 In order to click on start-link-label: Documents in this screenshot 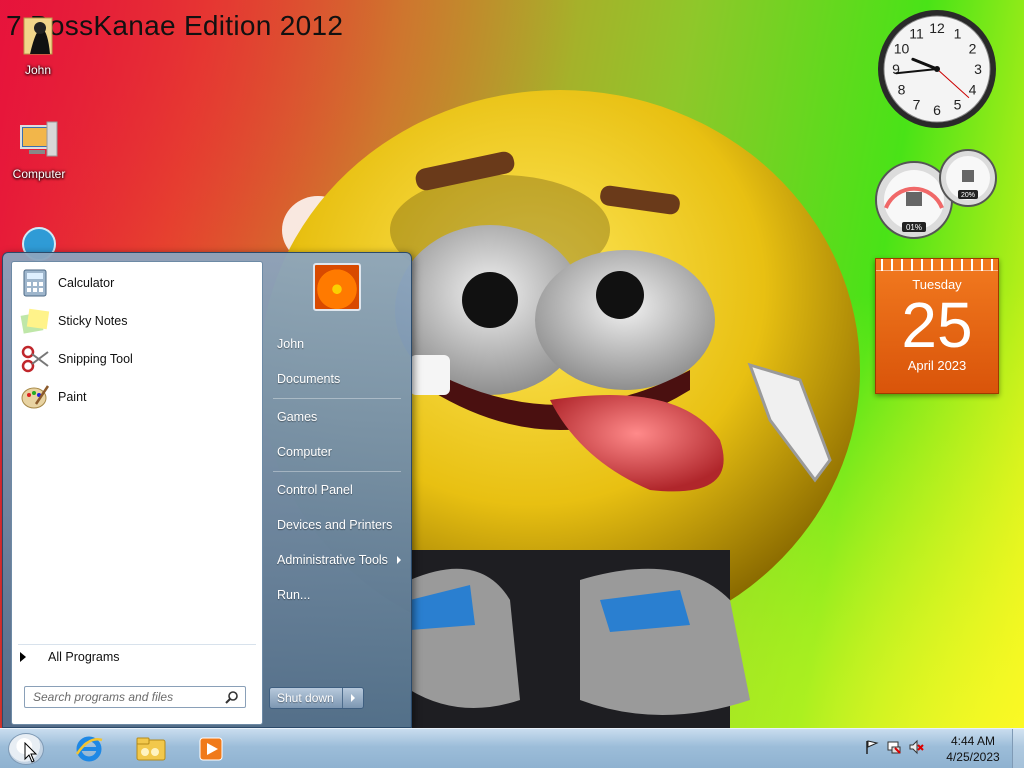, I will do `click(309, 379)`.